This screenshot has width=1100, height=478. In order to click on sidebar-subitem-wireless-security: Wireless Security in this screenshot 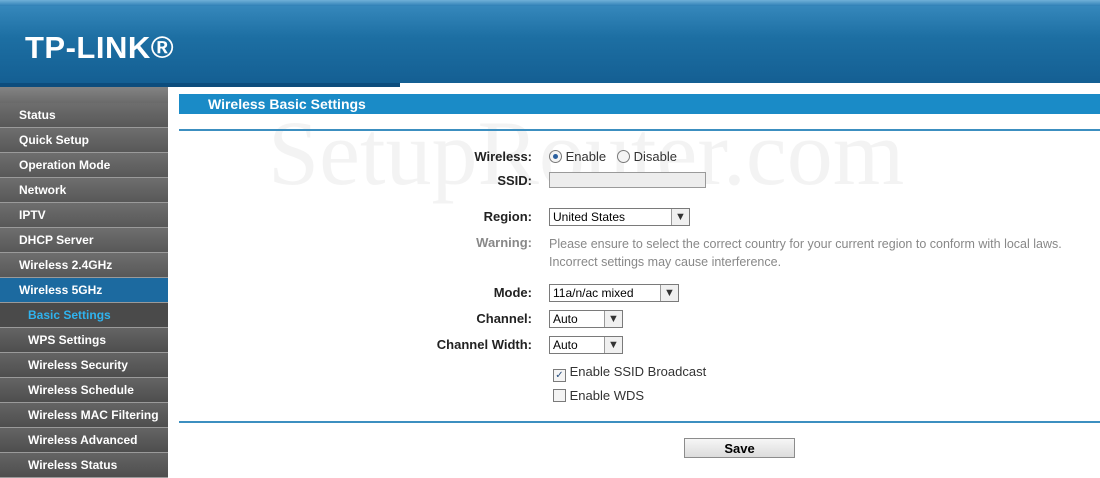, I will do `click(84, 365)`.